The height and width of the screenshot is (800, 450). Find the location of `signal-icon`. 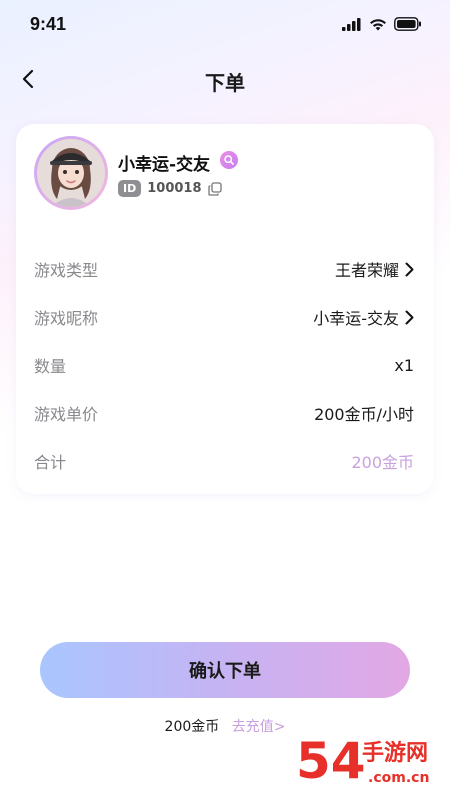

signal-icon is located at coordinates (352, 25).